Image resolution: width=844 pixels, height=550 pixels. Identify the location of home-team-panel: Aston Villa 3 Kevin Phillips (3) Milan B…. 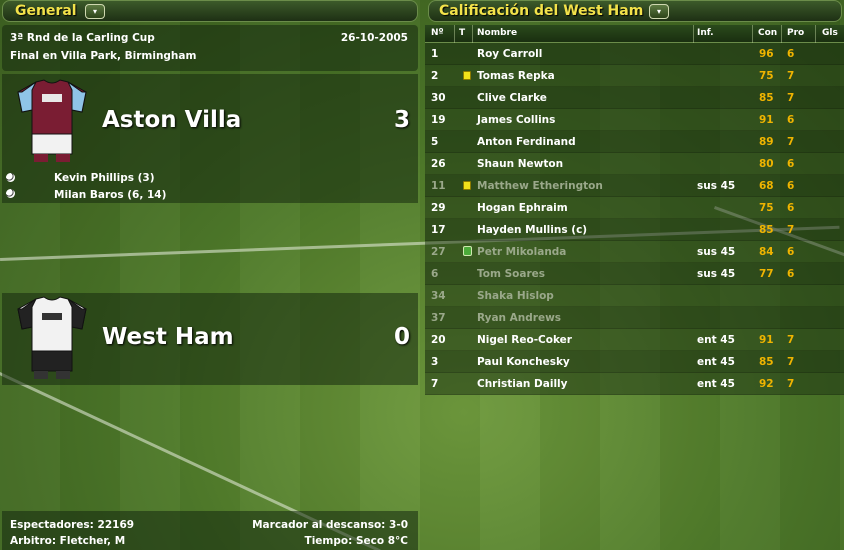
(210, 138).